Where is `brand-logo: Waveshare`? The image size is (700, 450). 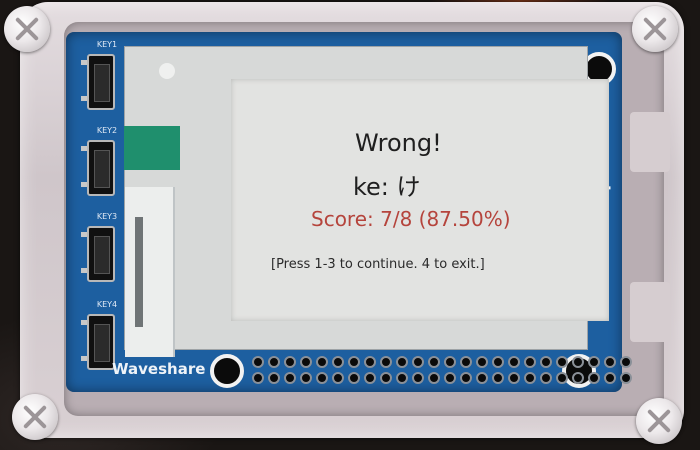
brand-logo: Waveshare is located at coordinates (159, 369).